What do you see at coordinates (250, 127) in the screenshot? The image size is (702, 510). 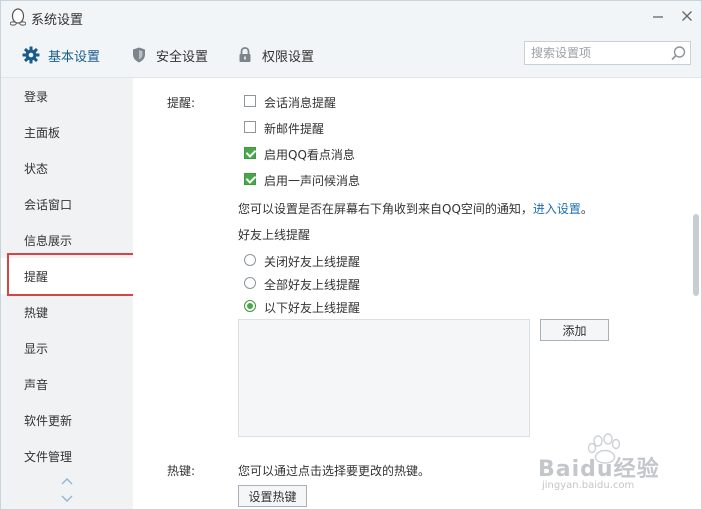 I see `new-mail-reminder-checkbox` at bounding box center [250, 127].